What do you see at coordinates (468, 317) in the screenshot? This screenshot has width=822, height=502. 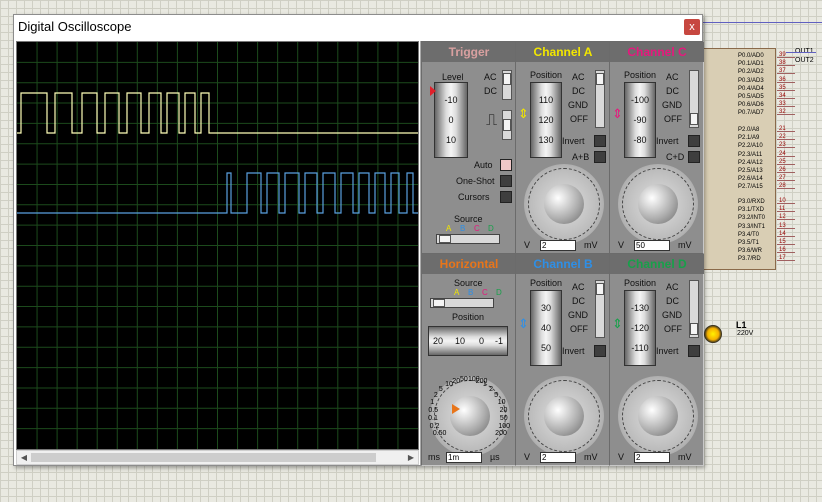 I see `horizontal-position-label: Position` at bounding box center [468, 317].